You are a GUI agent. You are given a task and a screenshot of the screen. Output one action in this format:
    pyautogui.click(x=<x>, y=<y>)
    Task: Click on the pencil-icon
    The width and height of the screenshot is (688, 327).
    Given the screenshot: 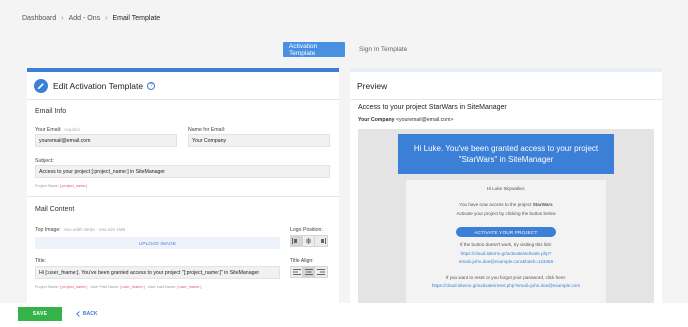 What is the action you would take?
    pyautogui.click(x=41, y=85)
    